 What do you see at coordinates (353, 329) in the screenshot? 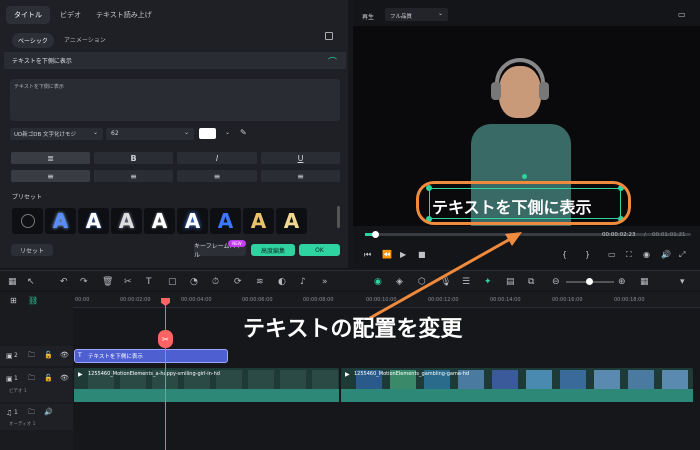
I see `annotation-text: テキストの配置を変更` at bounding box center [353, 329].